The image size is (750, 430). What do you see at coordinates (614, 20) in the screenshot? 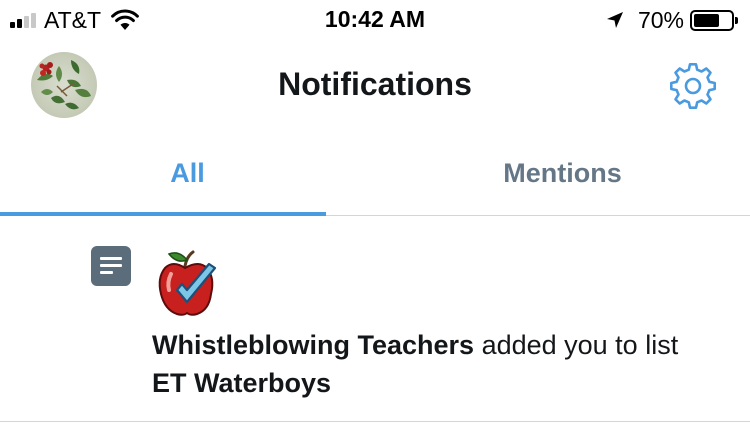
I see `location-arrow-icon` at bounding box center [614, 20].